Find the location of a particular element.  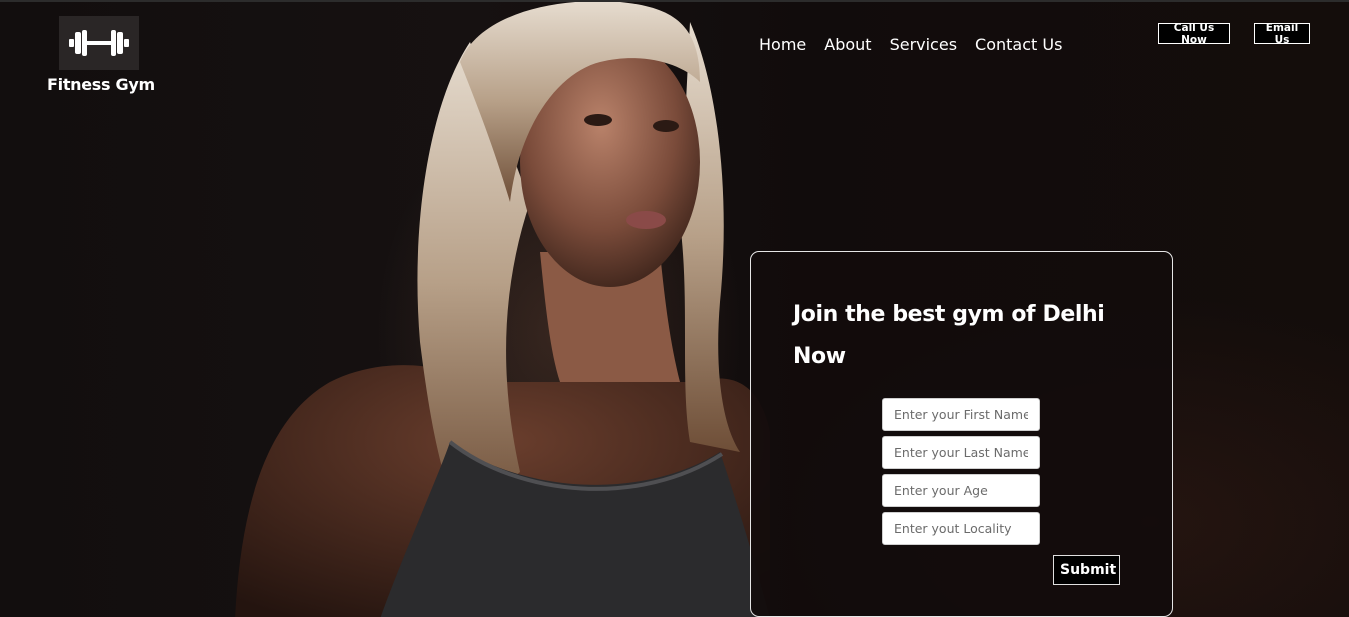

age-input is located at coordinates (961, 490).